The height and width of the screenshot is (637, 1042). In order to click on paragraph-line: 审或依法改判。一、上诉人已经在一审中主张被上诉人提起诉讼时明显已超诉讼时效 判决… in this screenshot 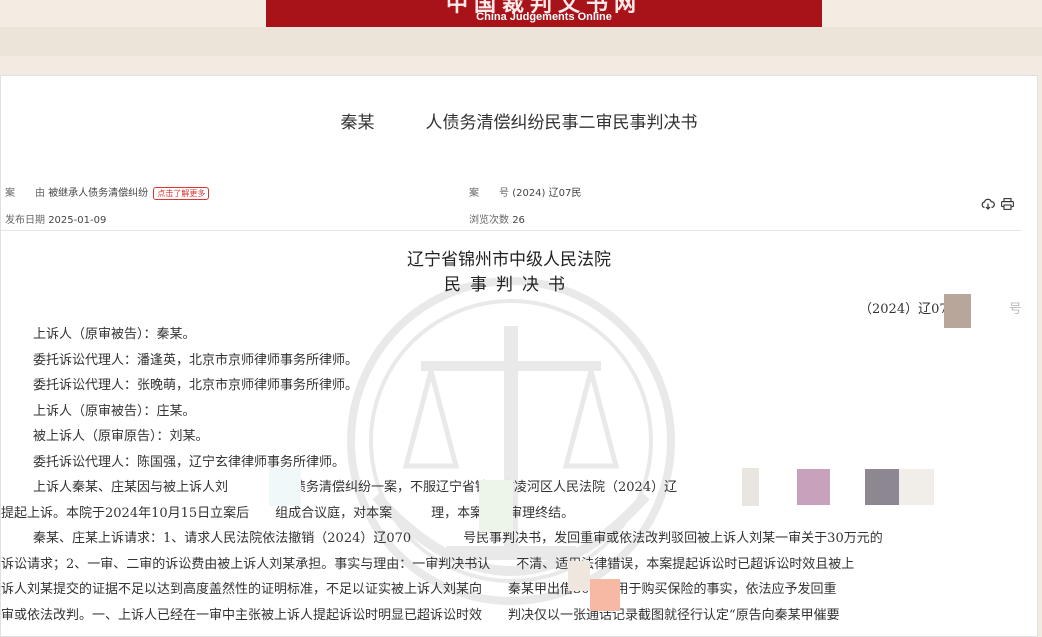, I will do `click(420, 615)`.